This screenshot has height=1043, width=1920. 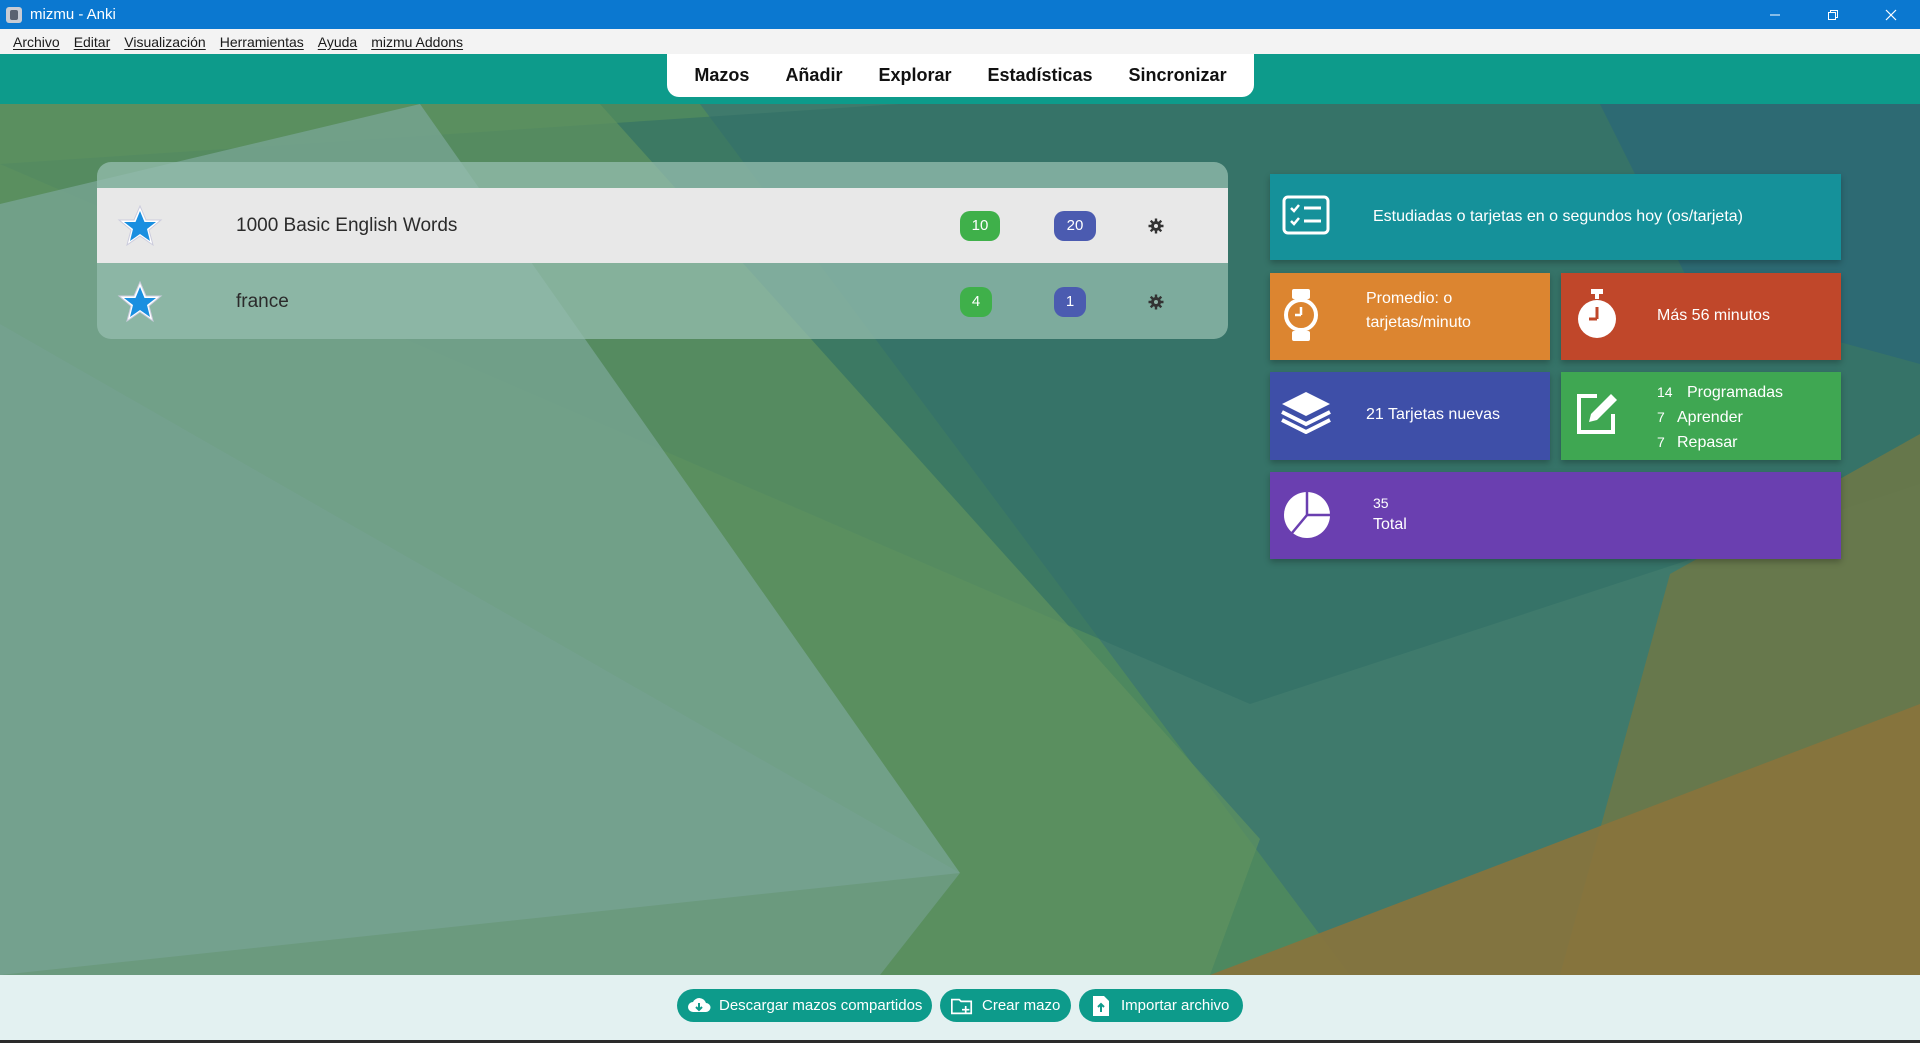 I want to click on scheduled-card: 14 Programadas 7 Aprender 7 Repasar, so click(x=1701, y=416).